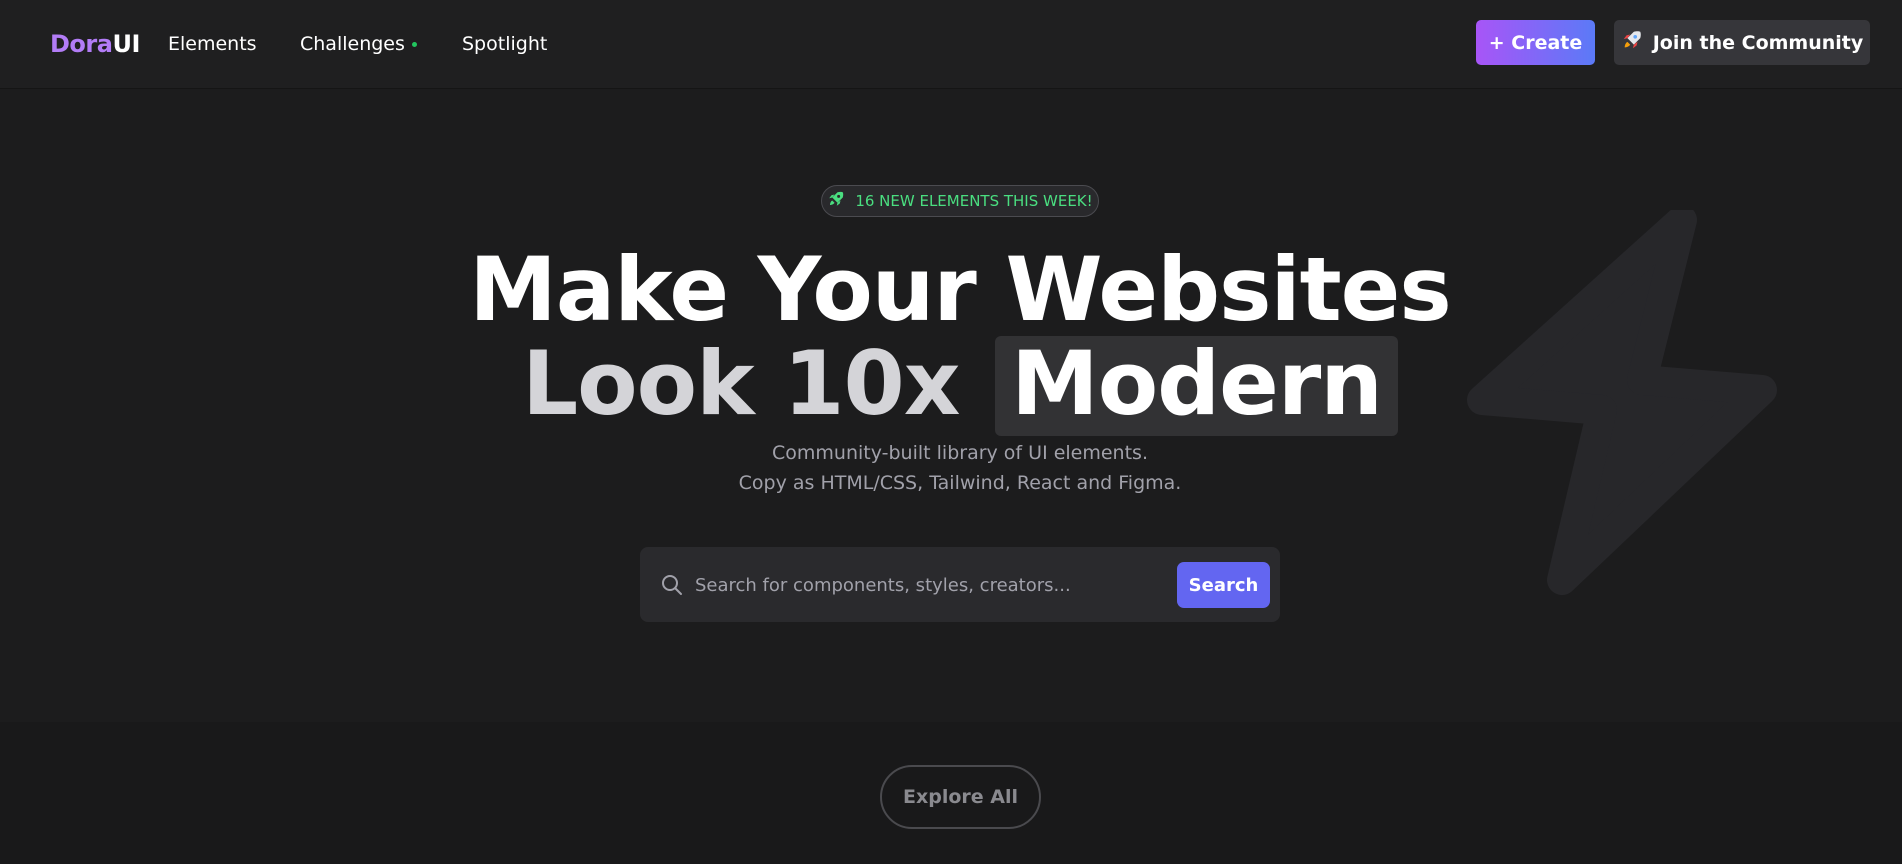 The image size is (1902, 864). I want to click on nav-link-challenges: Challenges, so click(358, 44).